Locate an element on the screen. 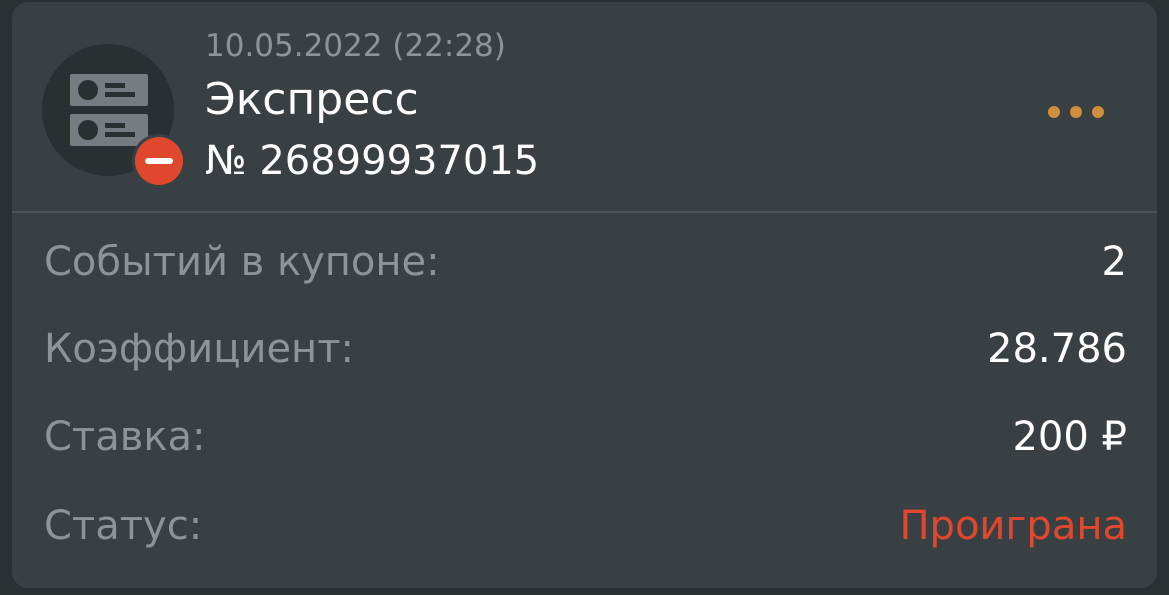 The width and height of the screenshot is (1169, 595). coefficient-label: Коэффициент: is located at coordinates (199, 349).